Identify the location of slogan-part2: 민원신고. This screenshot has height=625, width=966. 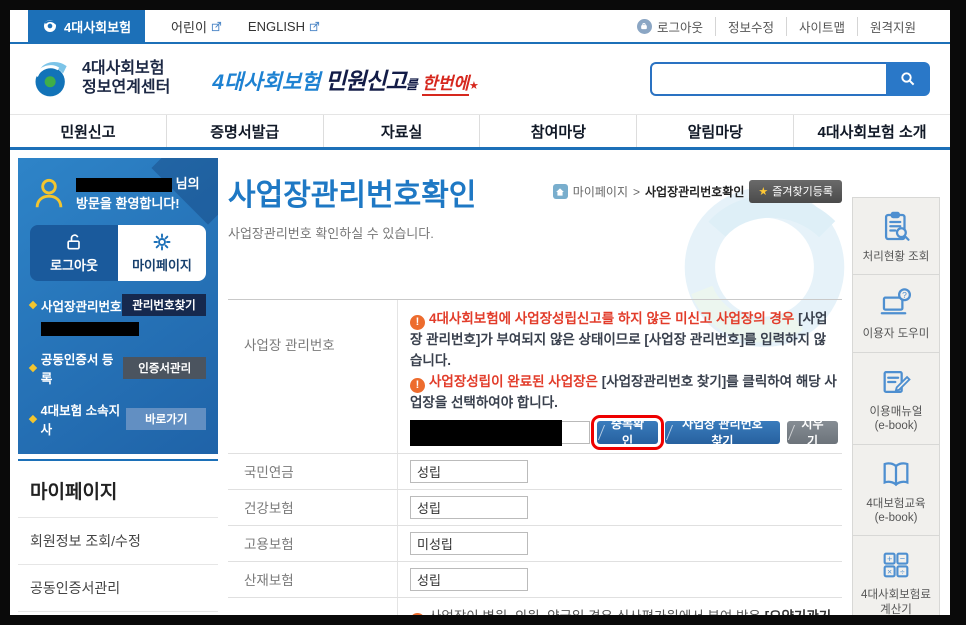
(366, 81).